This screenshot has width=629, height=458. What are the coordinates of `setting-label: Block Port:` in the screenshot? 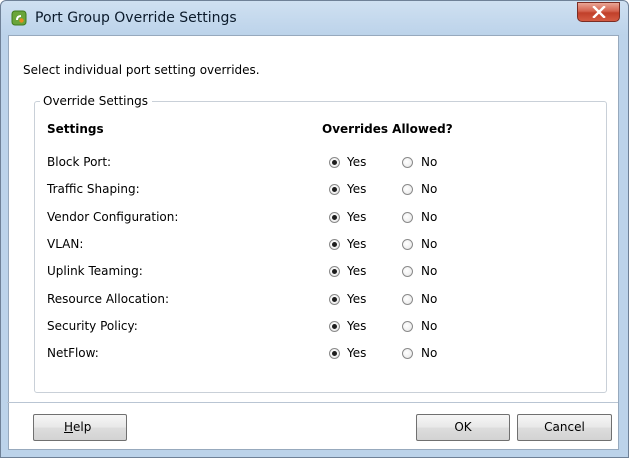 It's located at (79, 162).